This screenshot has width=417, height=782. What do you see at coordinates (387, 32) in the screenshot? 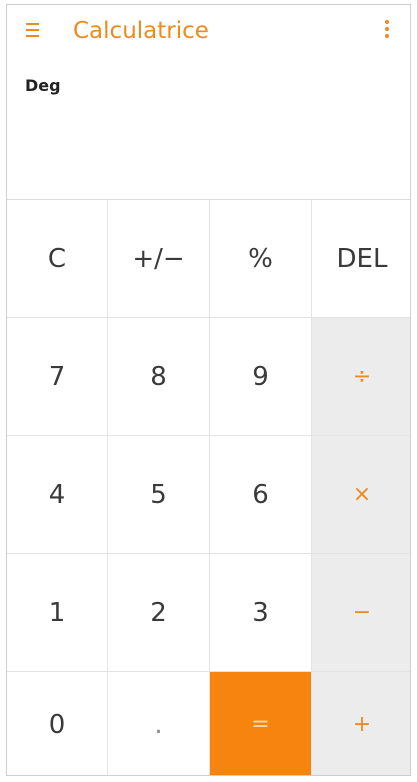
I see `overflow-menu-icon` at bounding box center [387, 32].